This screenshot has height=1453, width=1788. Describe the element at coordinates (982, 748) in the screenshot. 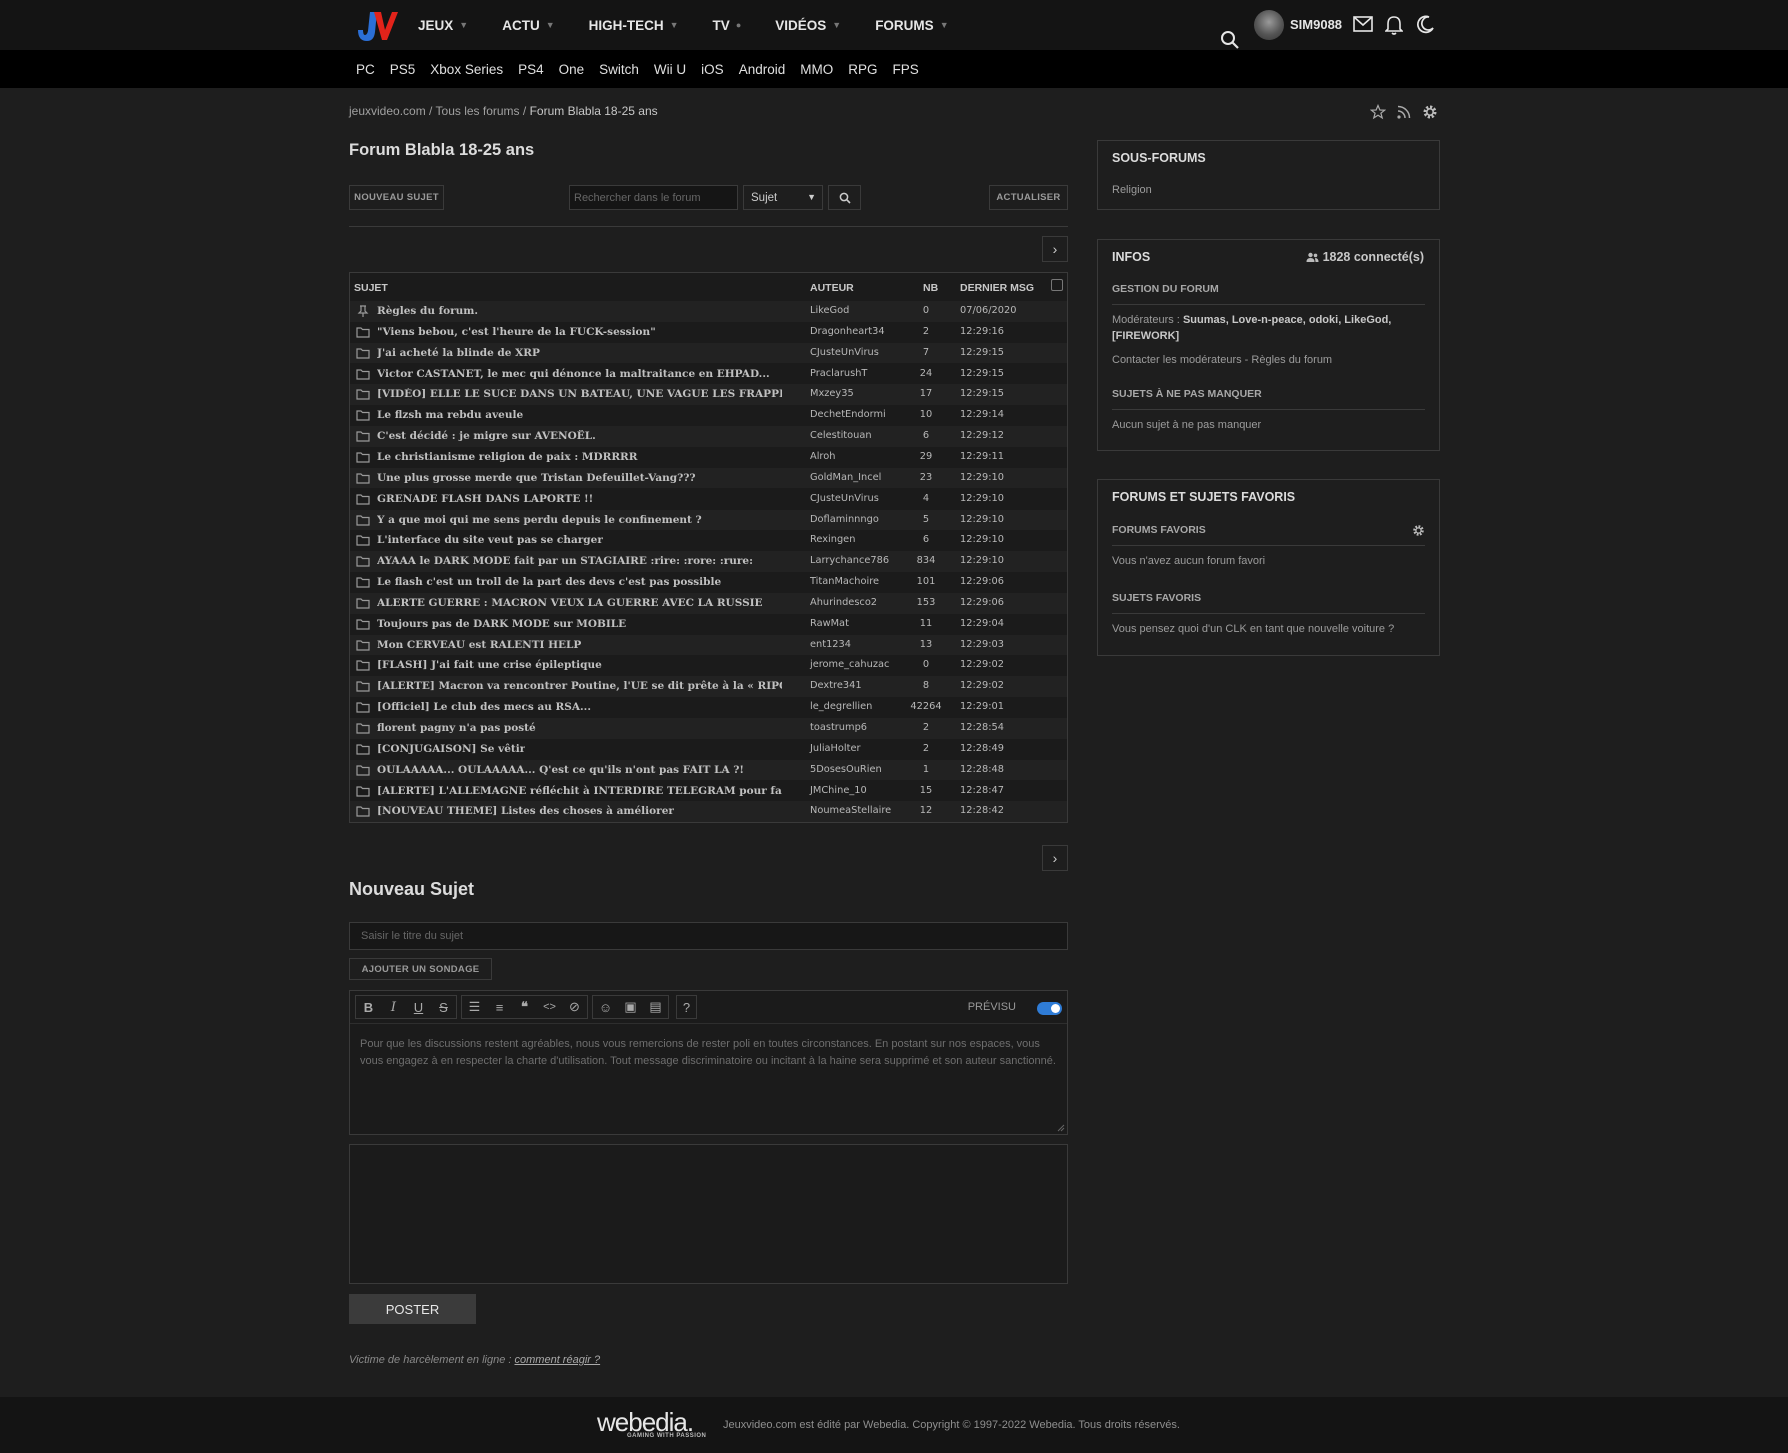

I see `topic-last-message: 12:28:49` at that location.